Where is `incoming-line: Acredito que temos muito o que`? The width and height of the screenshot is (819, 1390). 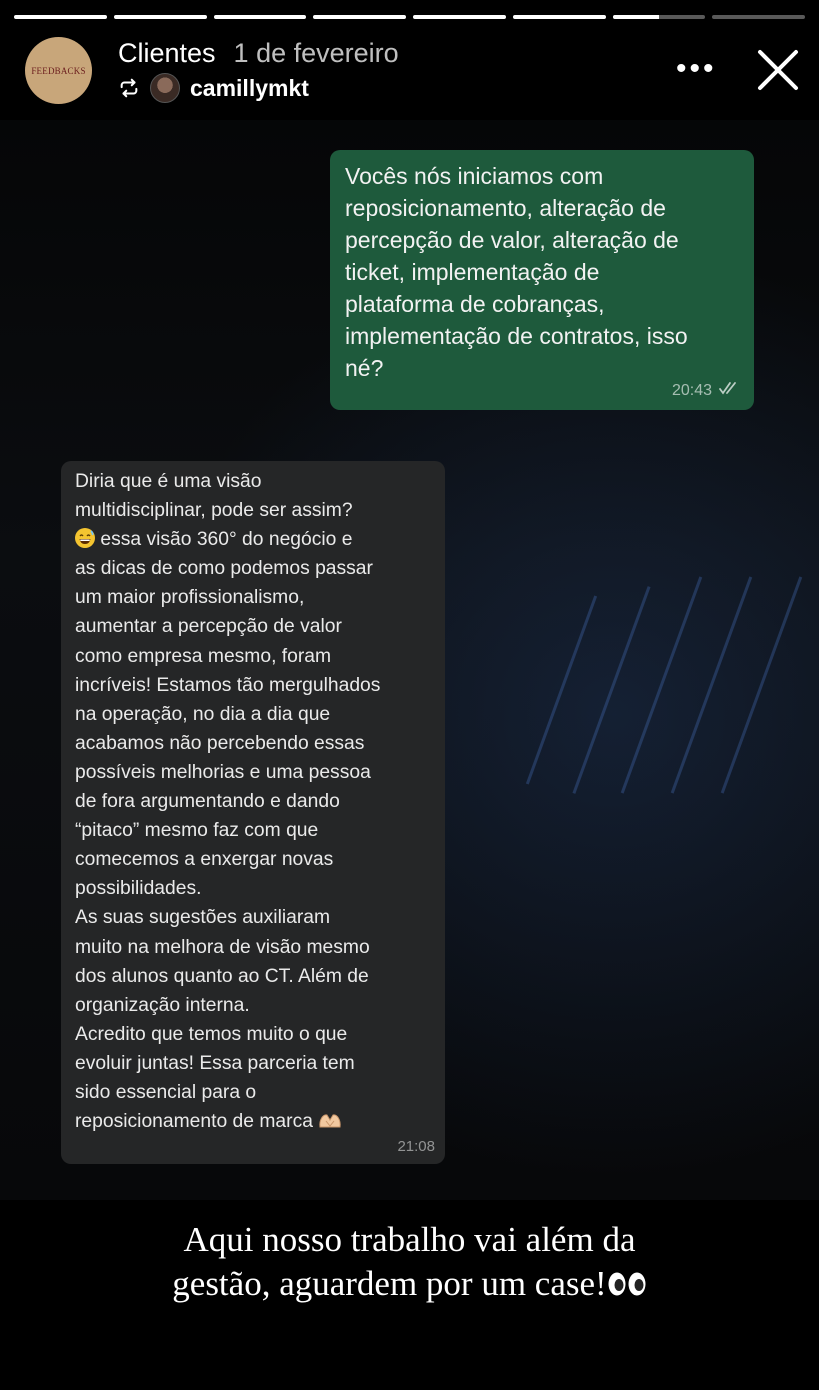 incoming-line: Acredito que temos muito o que is located at coordinates (211, 1034).